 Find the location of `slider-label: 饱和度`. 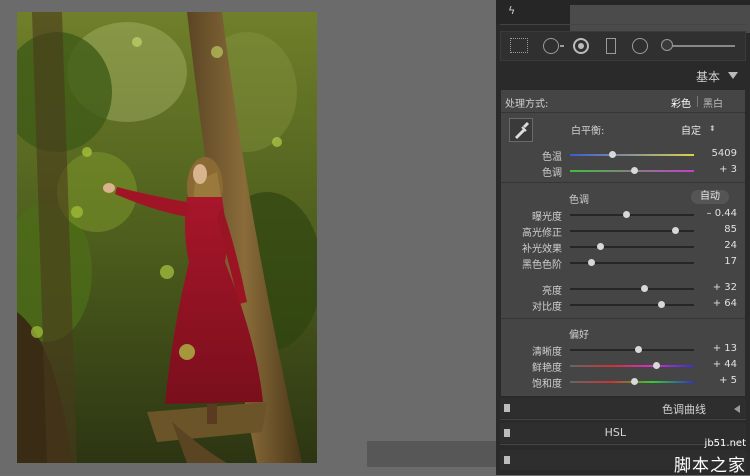

slider-label: 饱和度 is located at coordinates (547, 384).